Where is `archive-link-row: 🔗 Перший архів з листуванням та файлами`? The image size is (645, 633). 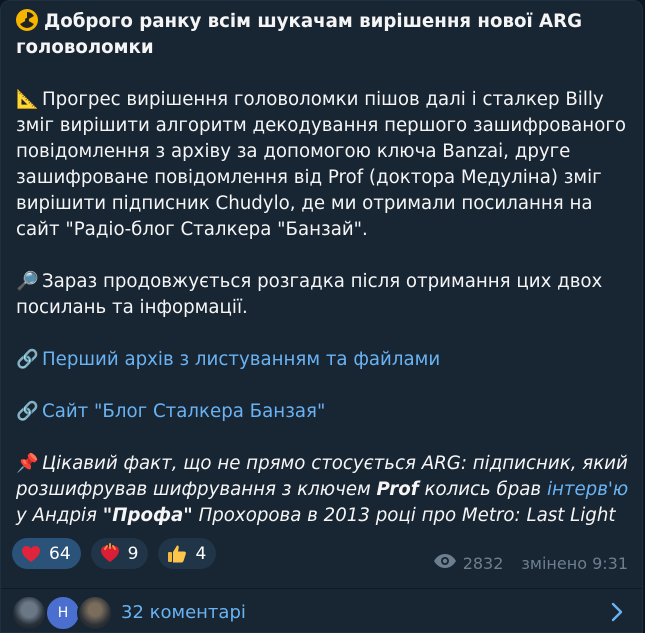 archive-link-row: 🔗 Перший архів з листуванням та файлами is located at coordinates (323, 360).